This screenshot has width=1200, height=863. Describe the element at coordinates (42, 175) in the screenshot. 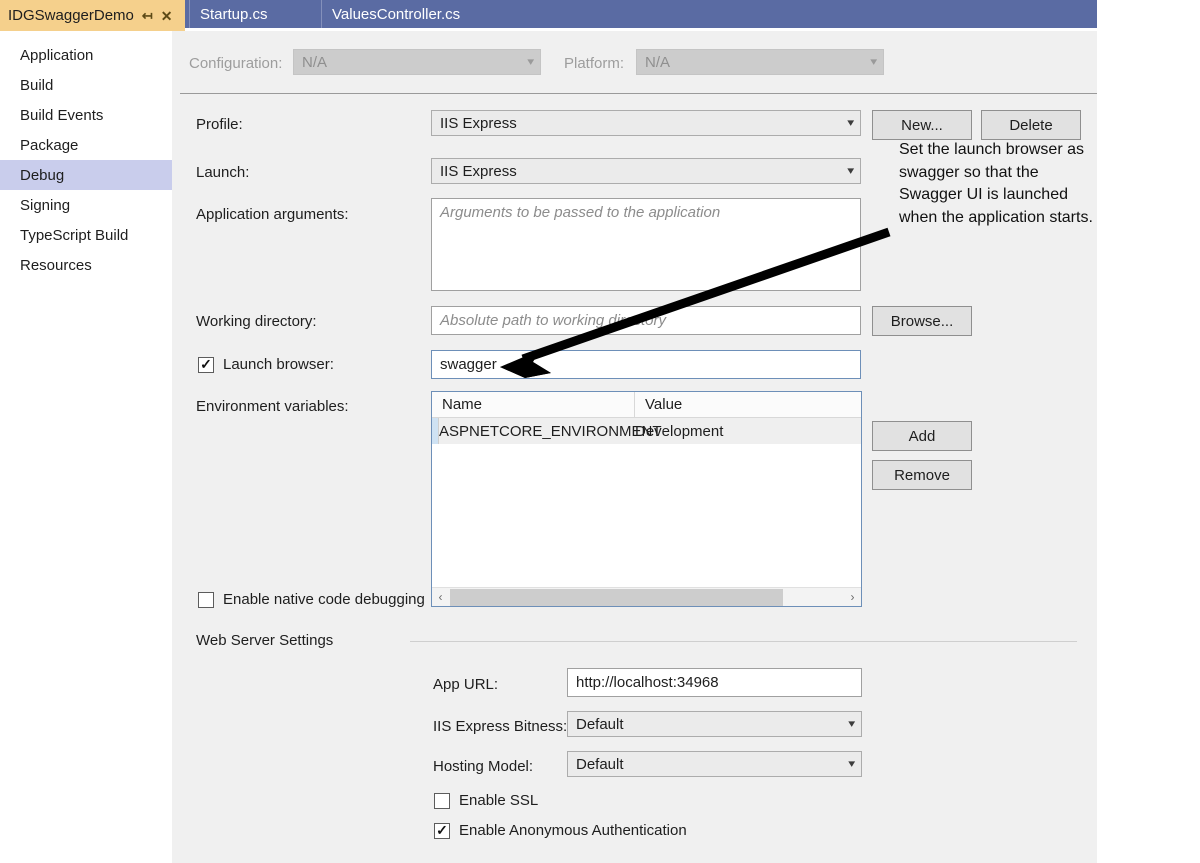

I see `sidebar-item-label: Debug` at that location.